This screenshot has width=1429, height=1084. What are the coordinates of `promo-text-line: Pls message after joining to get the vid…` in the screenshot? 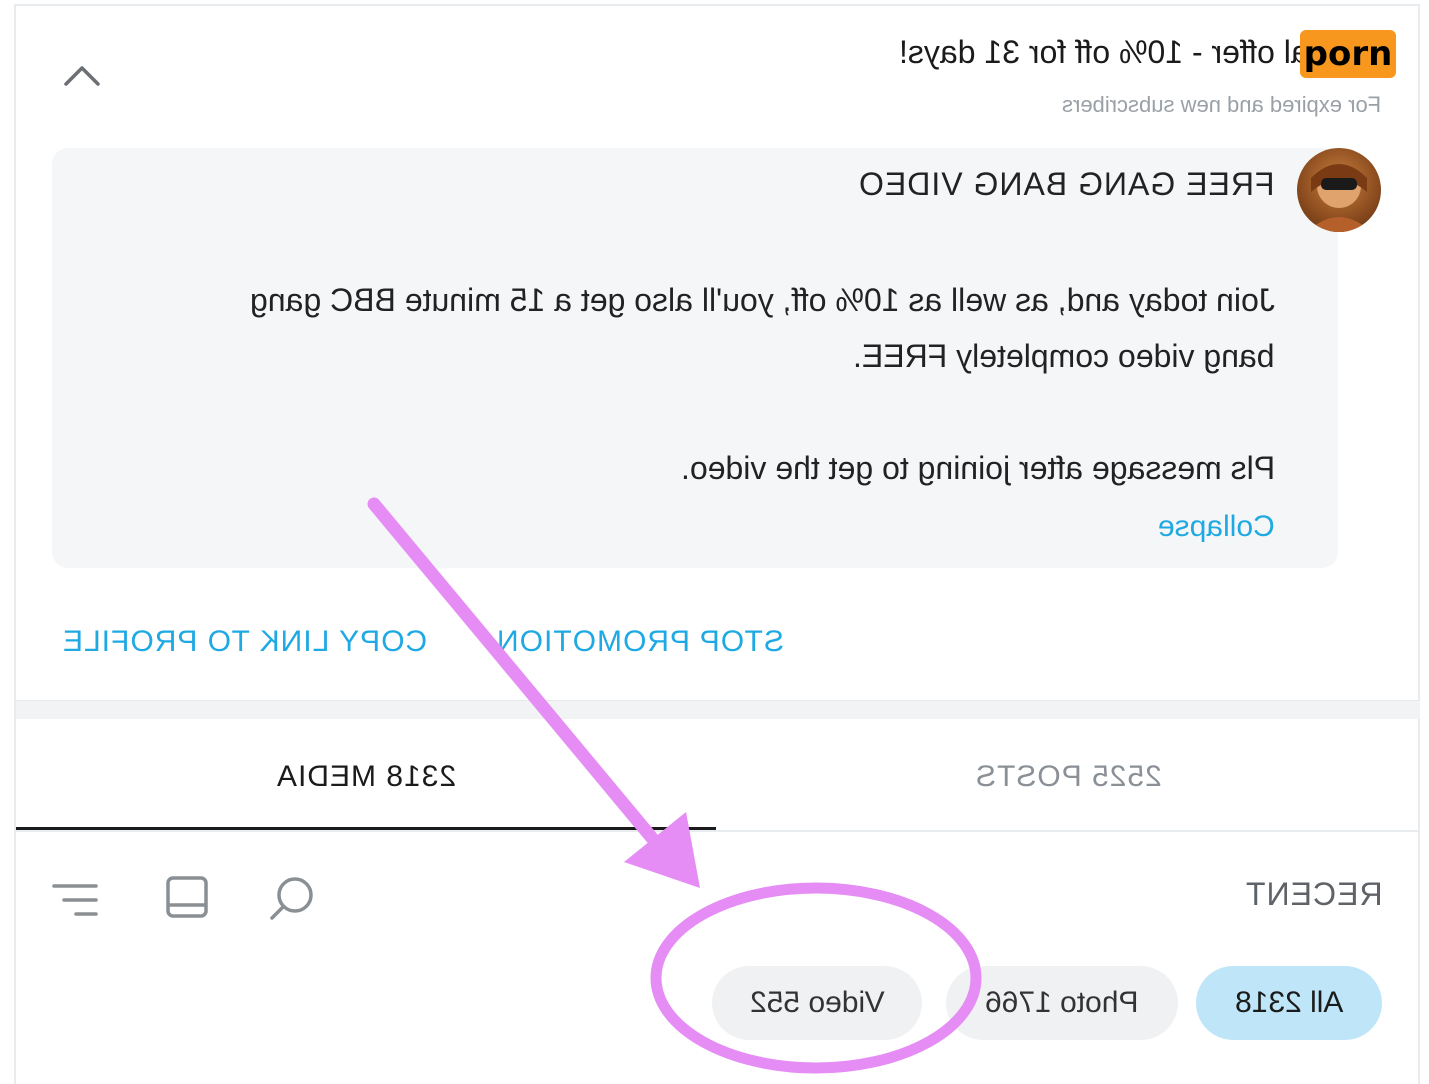 It's located at (977, 468).